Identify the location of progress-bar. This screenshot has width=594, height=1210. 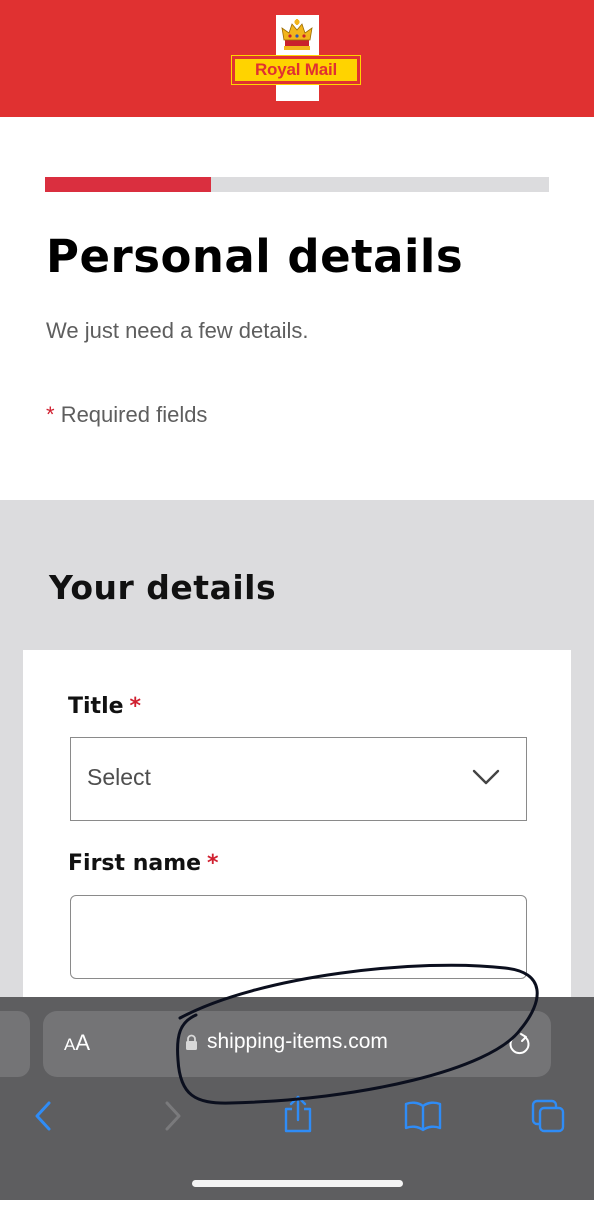
(297, 184).